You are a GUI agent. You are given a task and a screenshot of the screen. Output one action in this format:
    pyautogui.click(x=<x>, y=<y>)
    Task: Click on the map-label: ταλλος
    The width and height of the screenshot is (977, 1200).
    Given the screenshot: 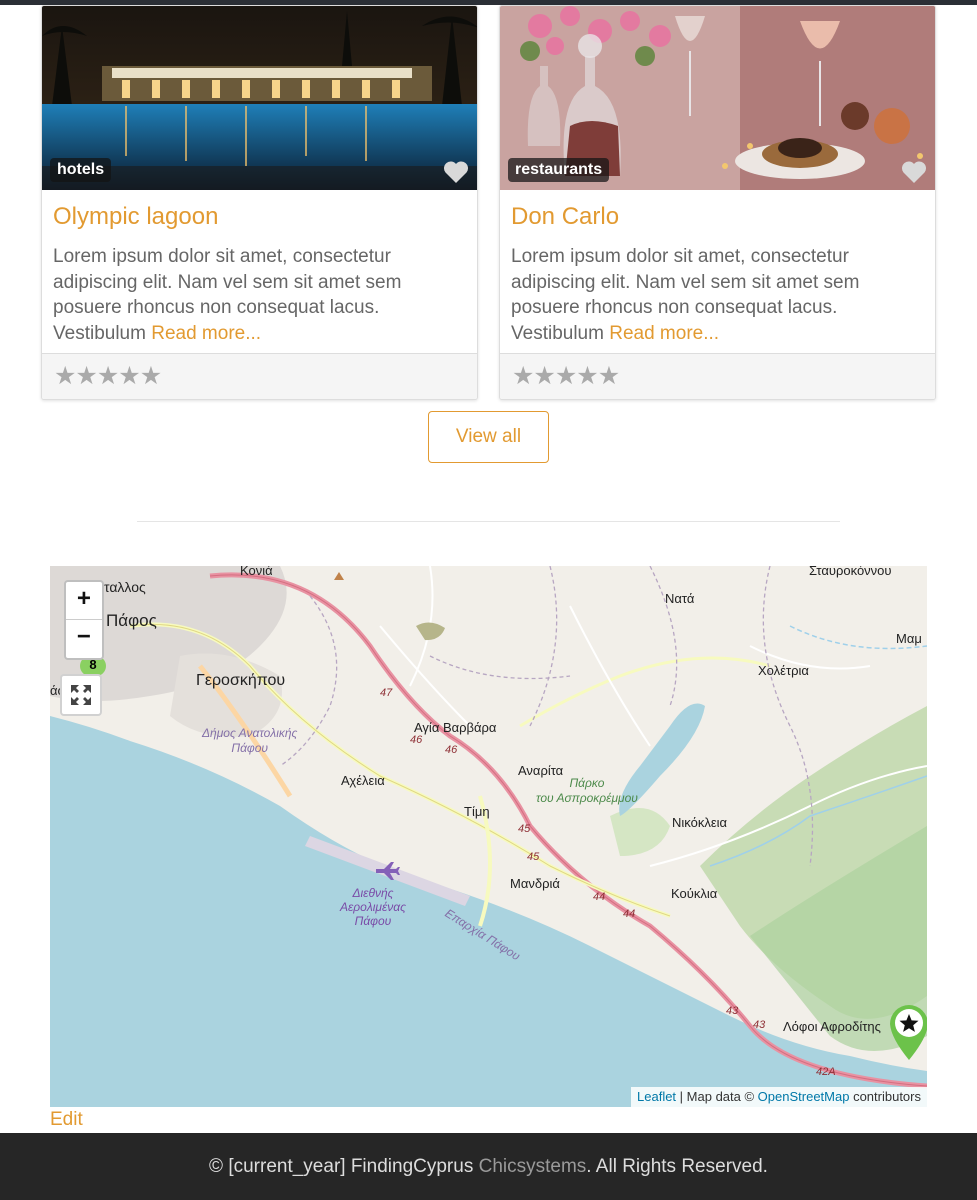 What is the action you would take?
    pyautogui.click(x=125, y=587)
    